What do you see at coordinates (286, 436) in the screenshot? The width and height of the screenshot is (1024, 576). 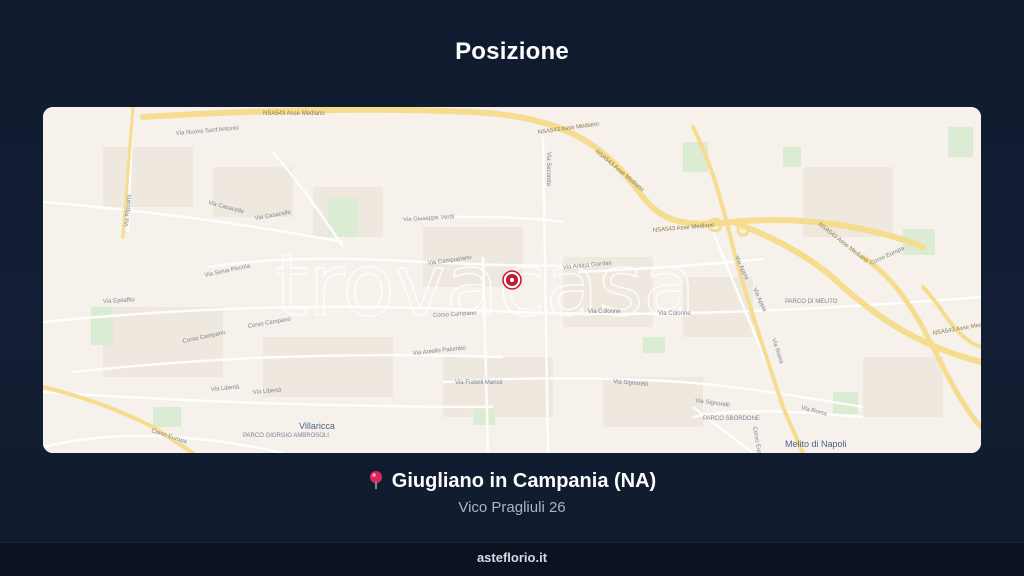 I see `map-label: PARCO GIORGIO AMBROSOLI` at bounding box center [286, 436].